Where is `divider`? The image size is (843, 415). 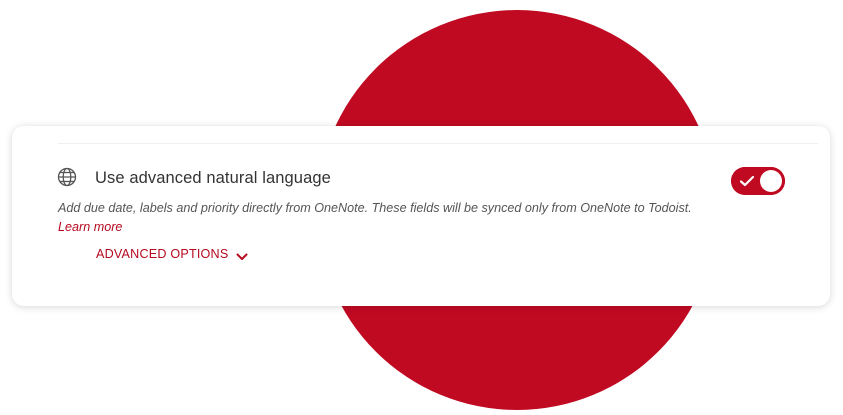
divider is located at coordinates (438, 143).